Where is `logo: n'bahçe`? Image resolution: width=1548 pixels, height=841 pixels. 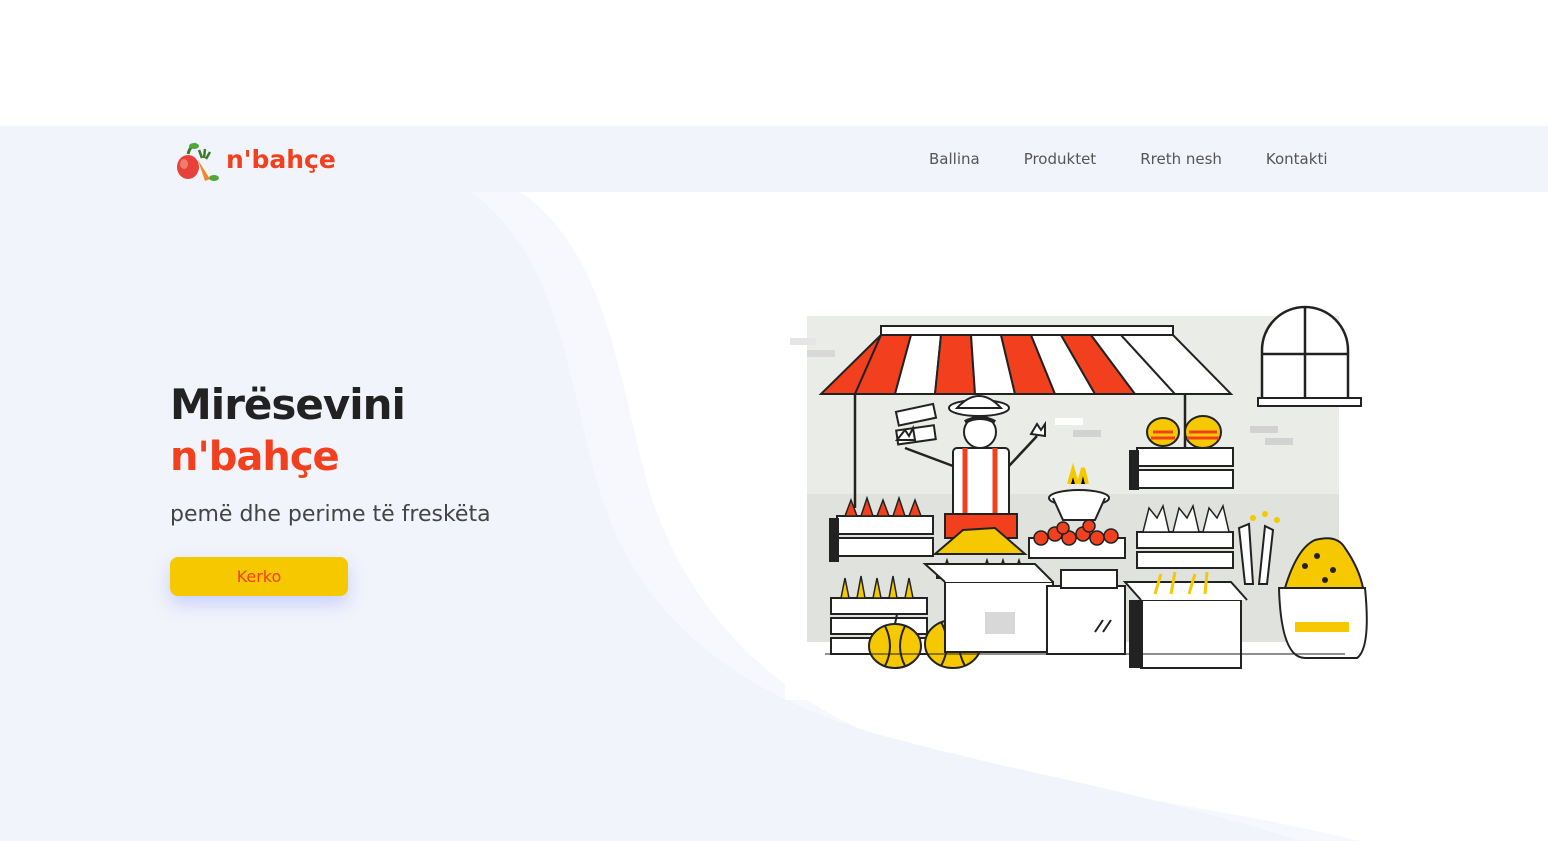
logo: n'bahçe is located at coordinates (254, 159).